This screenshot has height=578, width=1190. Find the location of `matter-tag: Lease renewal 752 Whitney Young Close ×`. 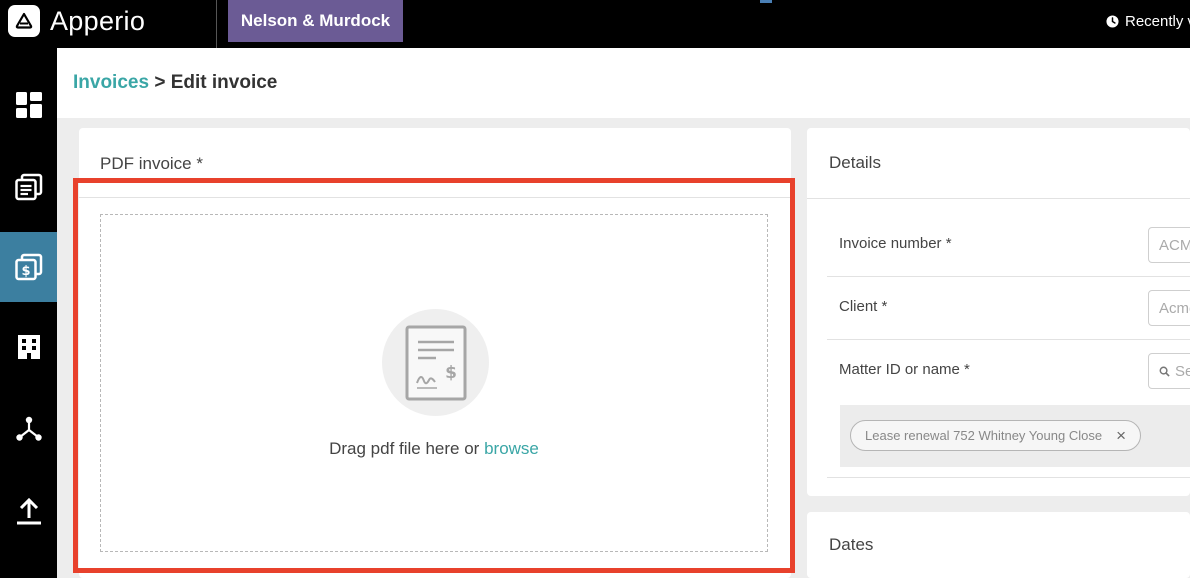

matter-tag: Lease renewal 752 Whitney Young Close × is located at coordinates (995, 435).